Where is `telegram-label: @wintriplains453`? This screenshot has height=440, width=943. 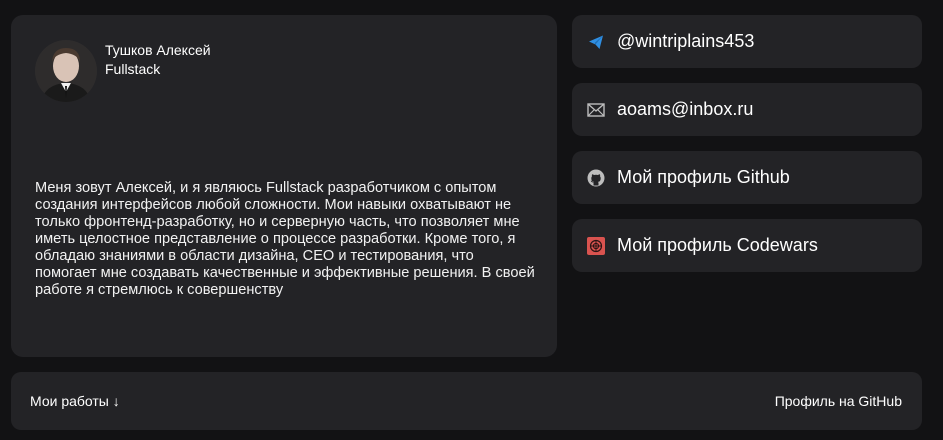 telegram-label: @wintriplains453 is located at coordinates (686, 41).